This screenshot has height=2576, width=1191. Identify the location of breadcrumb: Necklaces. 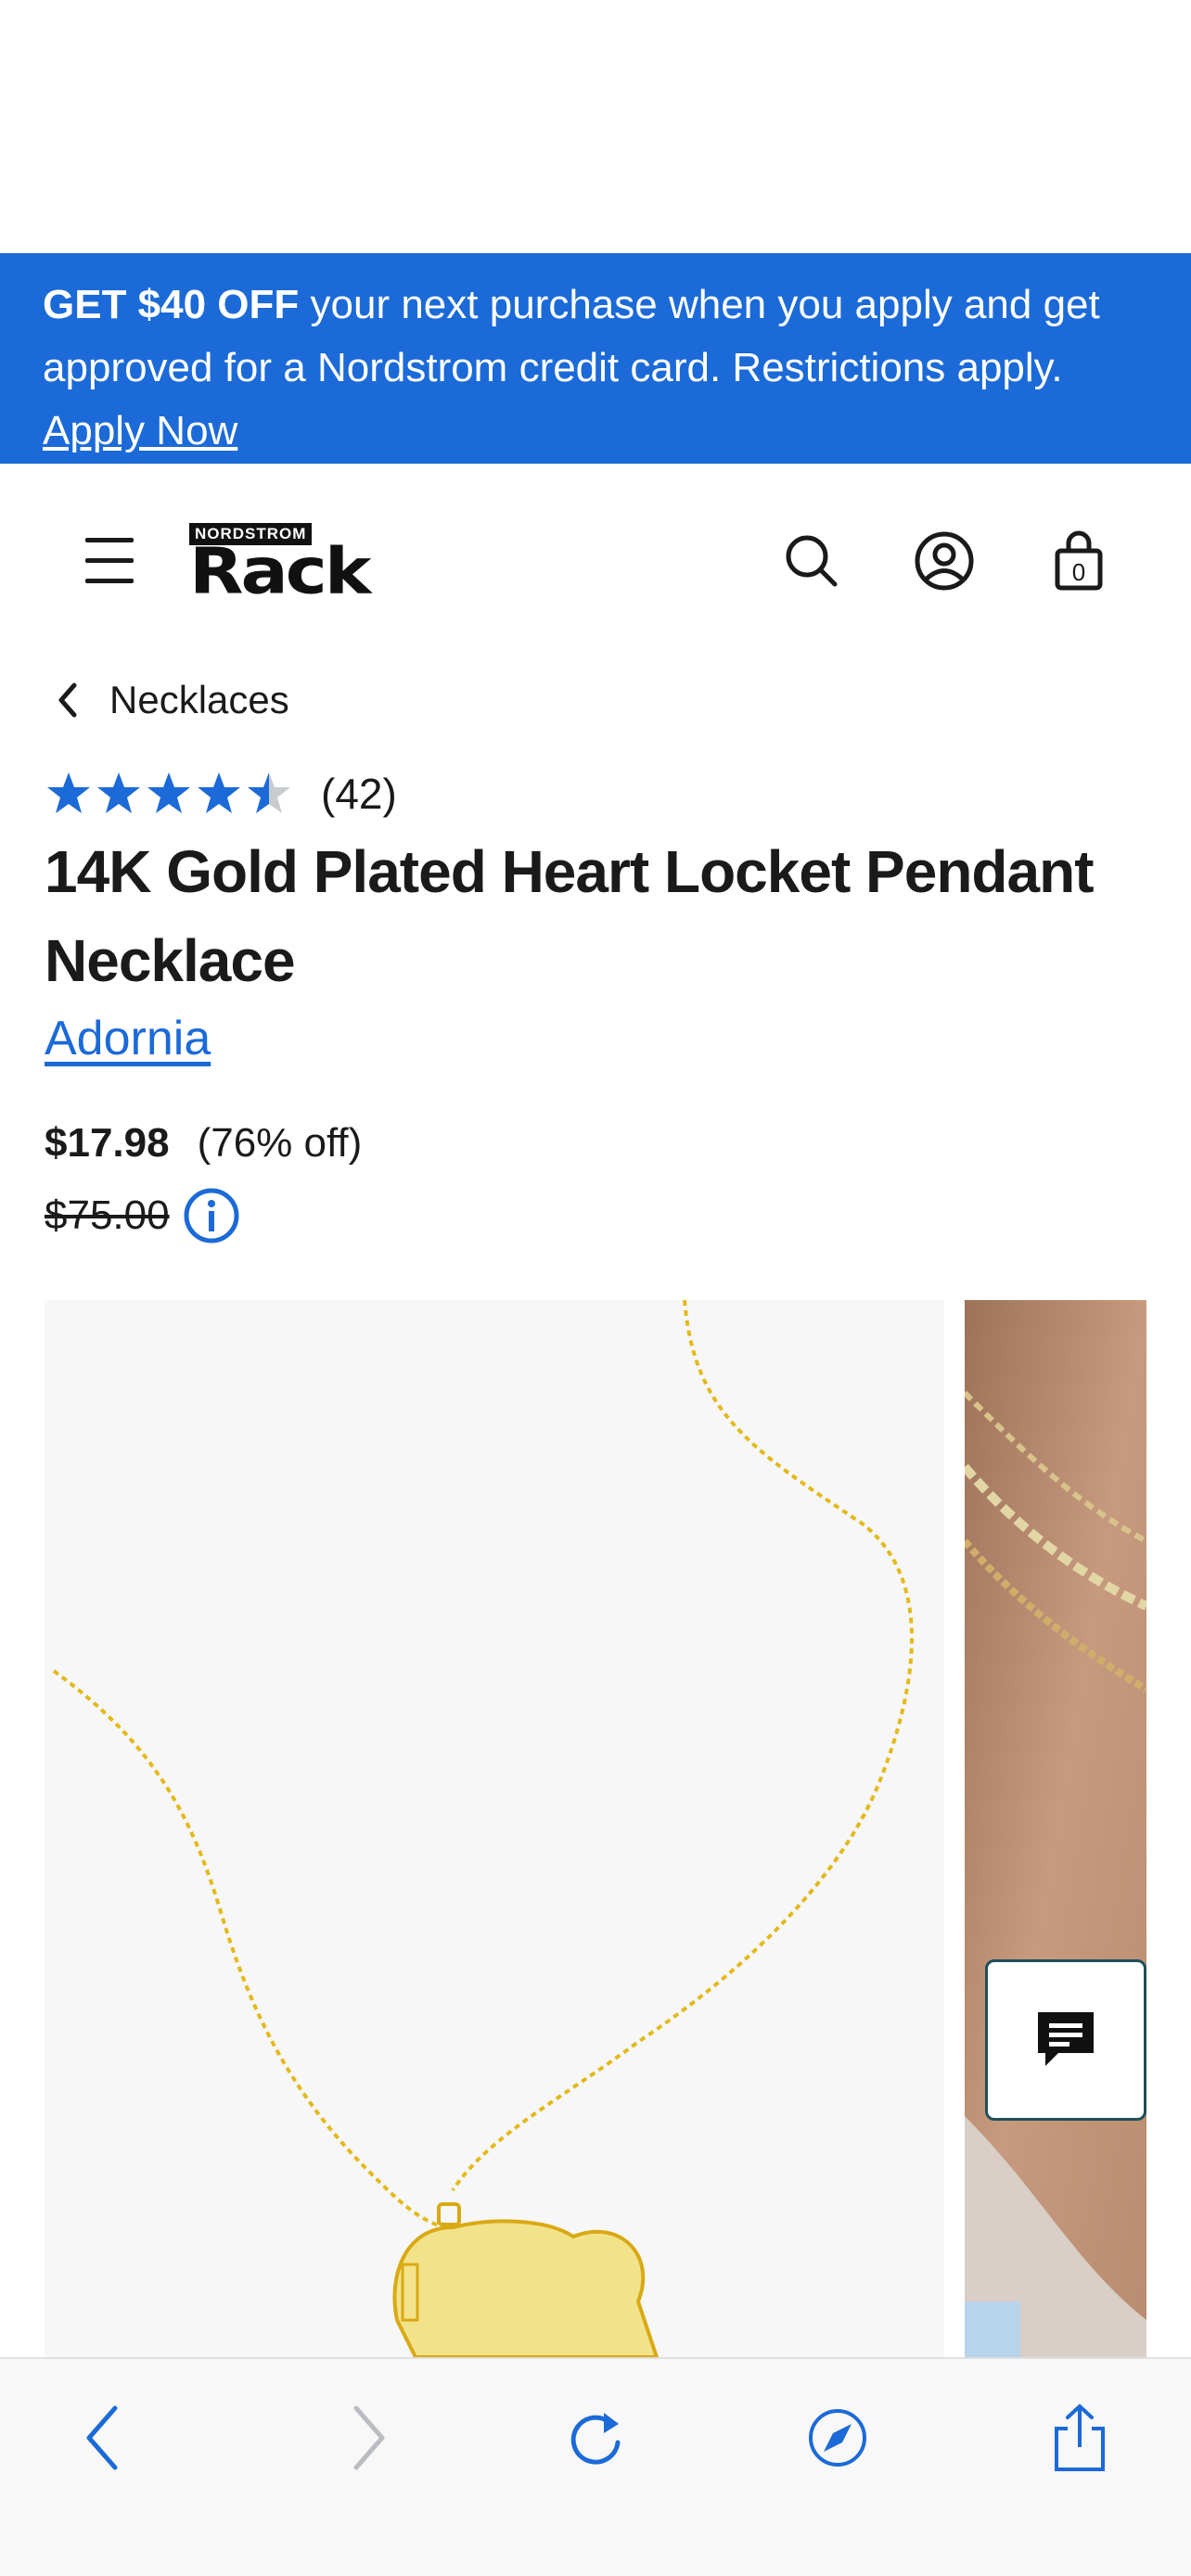
(172, 700).